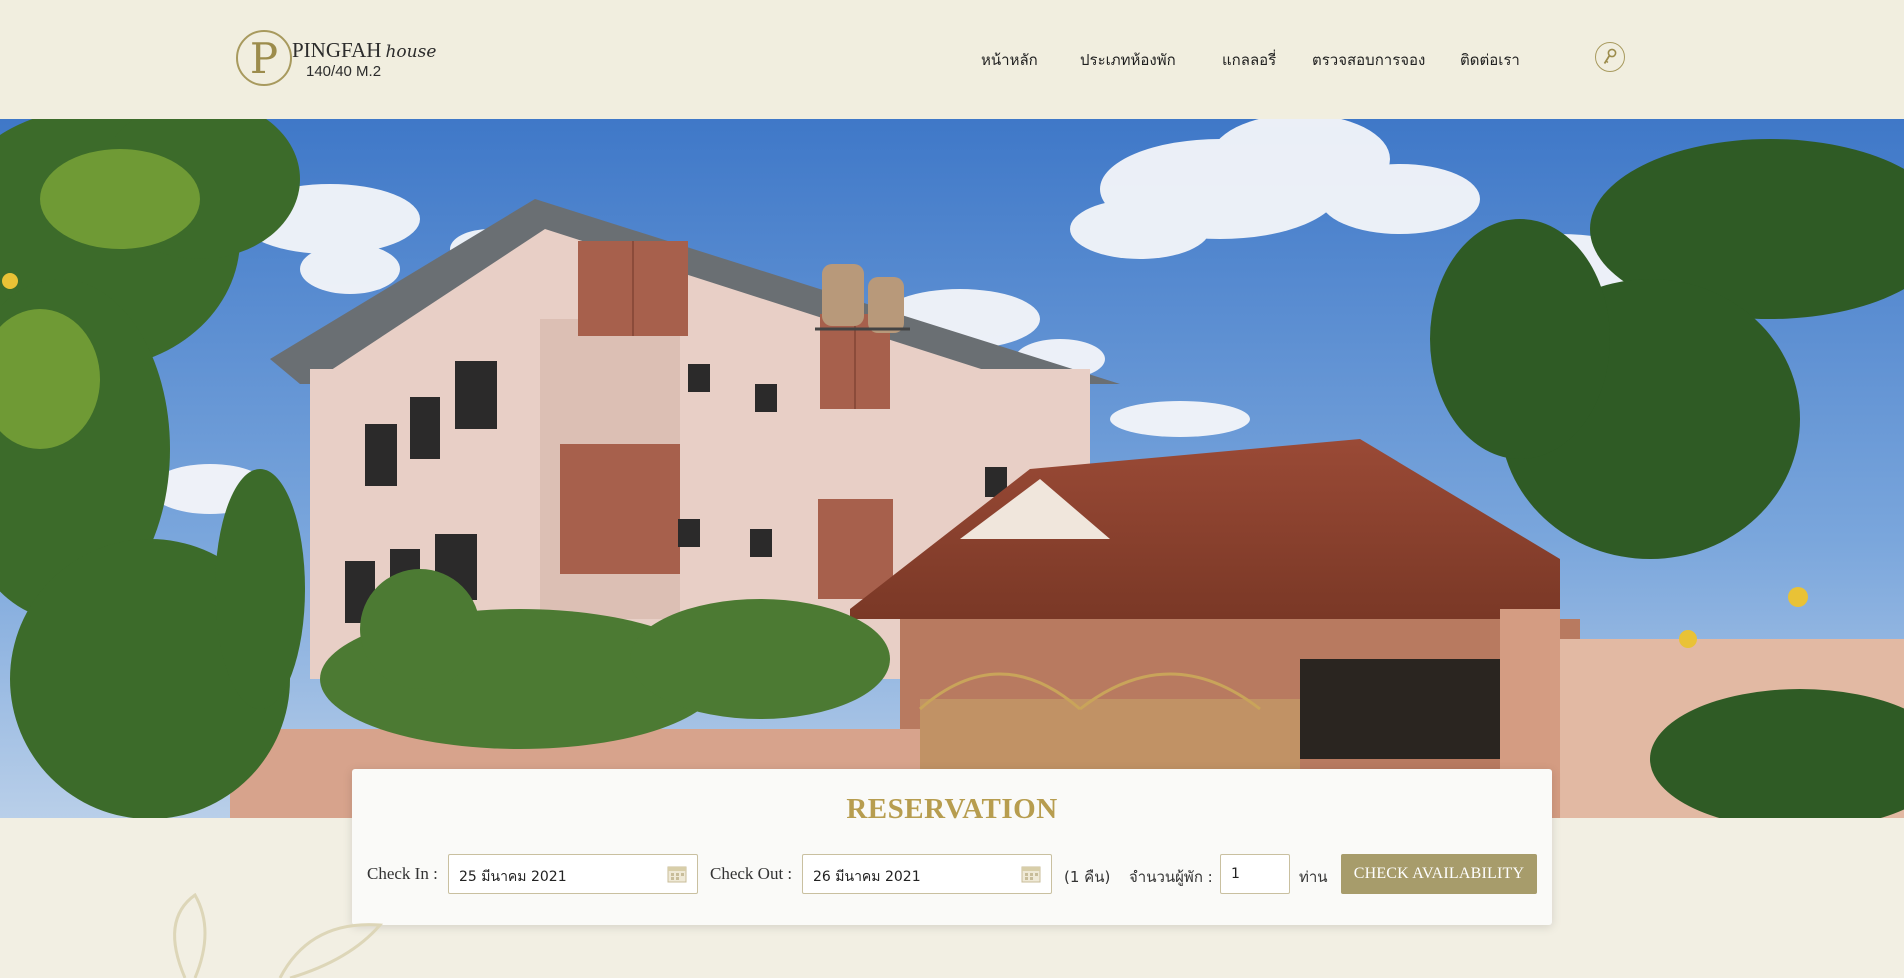 The height and width of the screenshot is (978, 1904). What do you see at coordinates (1235, 874) in the screenshot?
I see `guests-value: 1` at bounding box center [1235, 874].